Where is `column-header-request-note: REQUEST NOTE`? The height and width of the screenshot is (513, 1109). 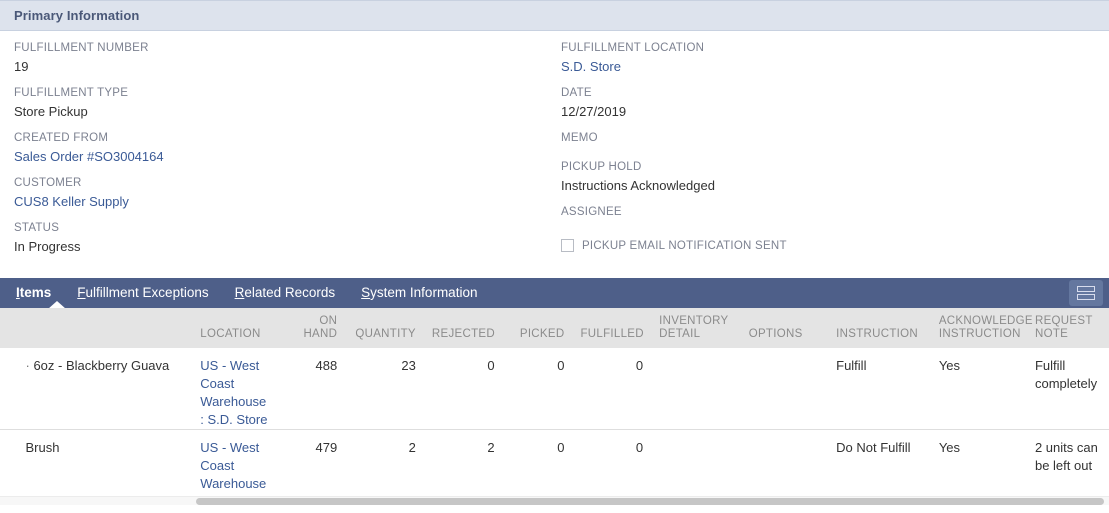 column-header-request-note: REQUEST NOTE is located at coordinates (1067, 328).